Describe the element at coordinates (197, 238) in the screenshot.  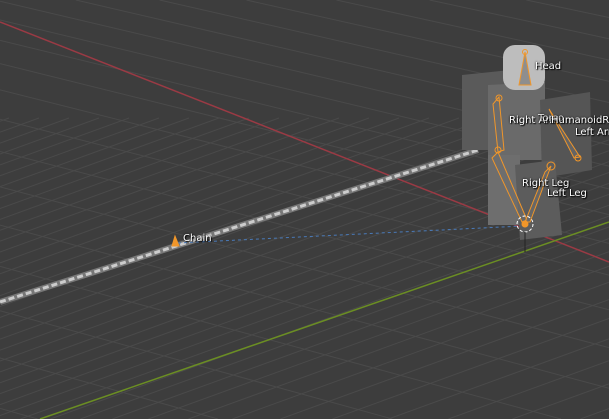
I see `chain-label: Chain` at that location.